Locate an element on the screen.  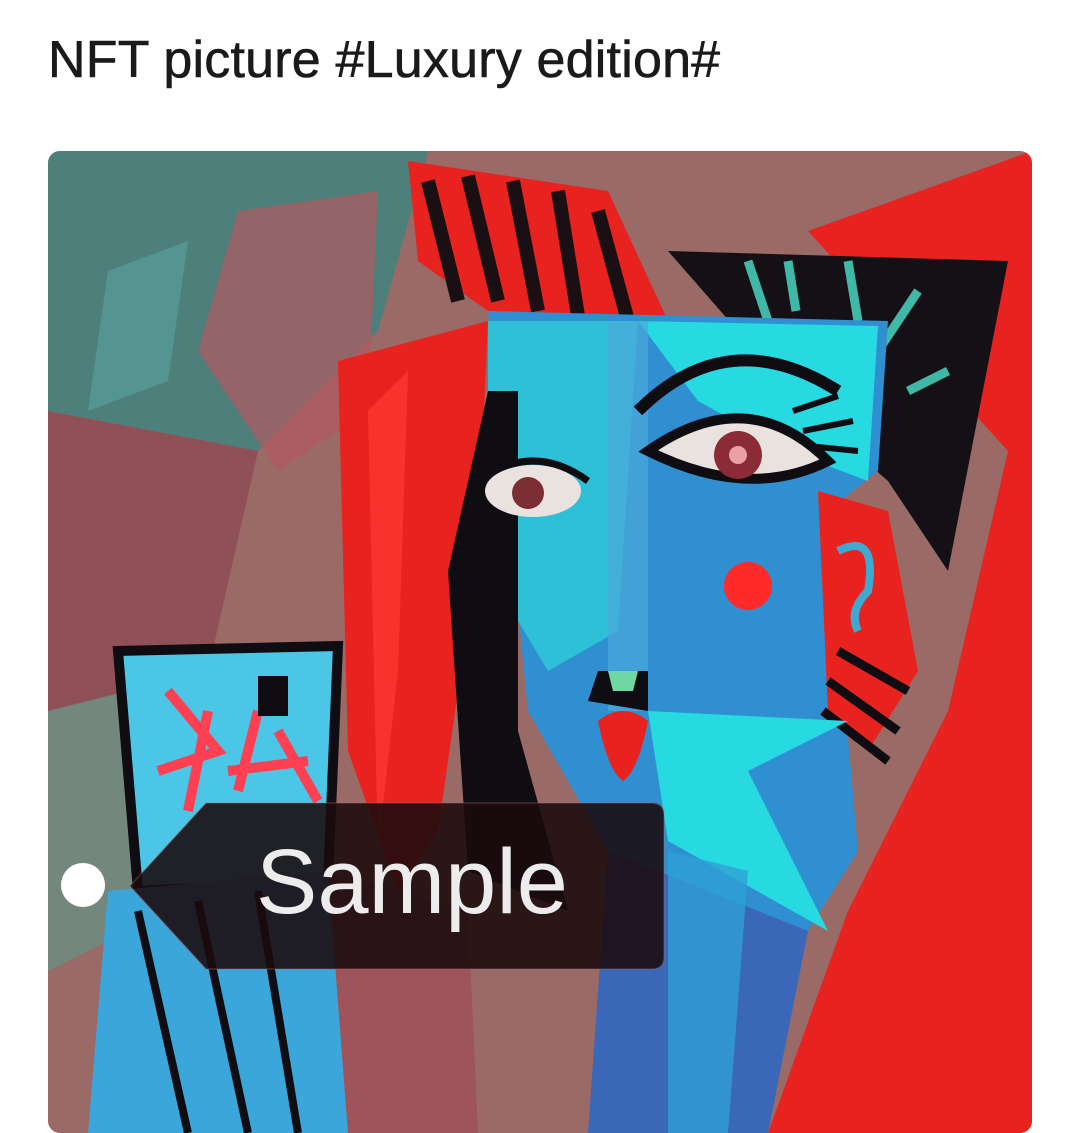
page-title: NFT picture #Luxury edition# is located at coordinates (384, 60).